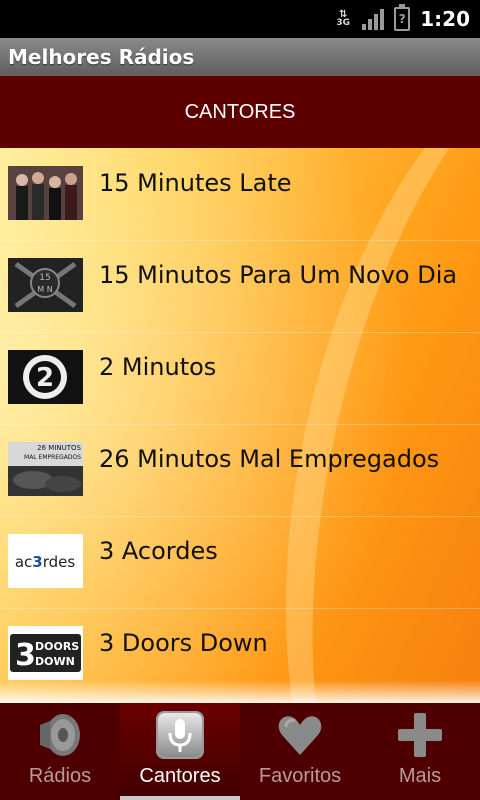  What do you see at coordinates (158, 367) in the screenshot?
I see `artist-name: 2 Minutos` at bounding box center [158, 367].